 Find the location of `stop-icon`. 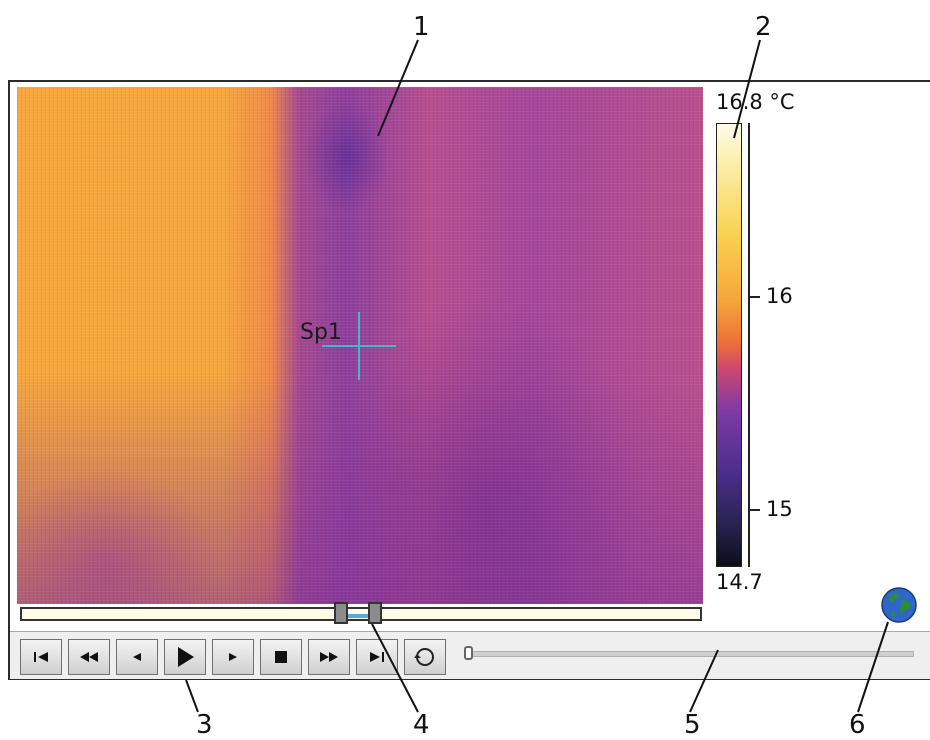

stop-icon is located at coordinates (281, 657).